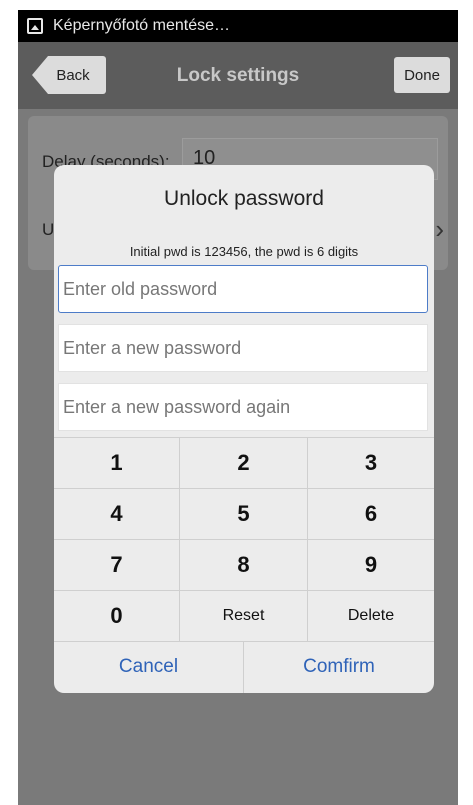 The image size is (473, 805). Describe the element at coordinates (371, 514) in the screenshot. I see `key-6: 6` at that location.